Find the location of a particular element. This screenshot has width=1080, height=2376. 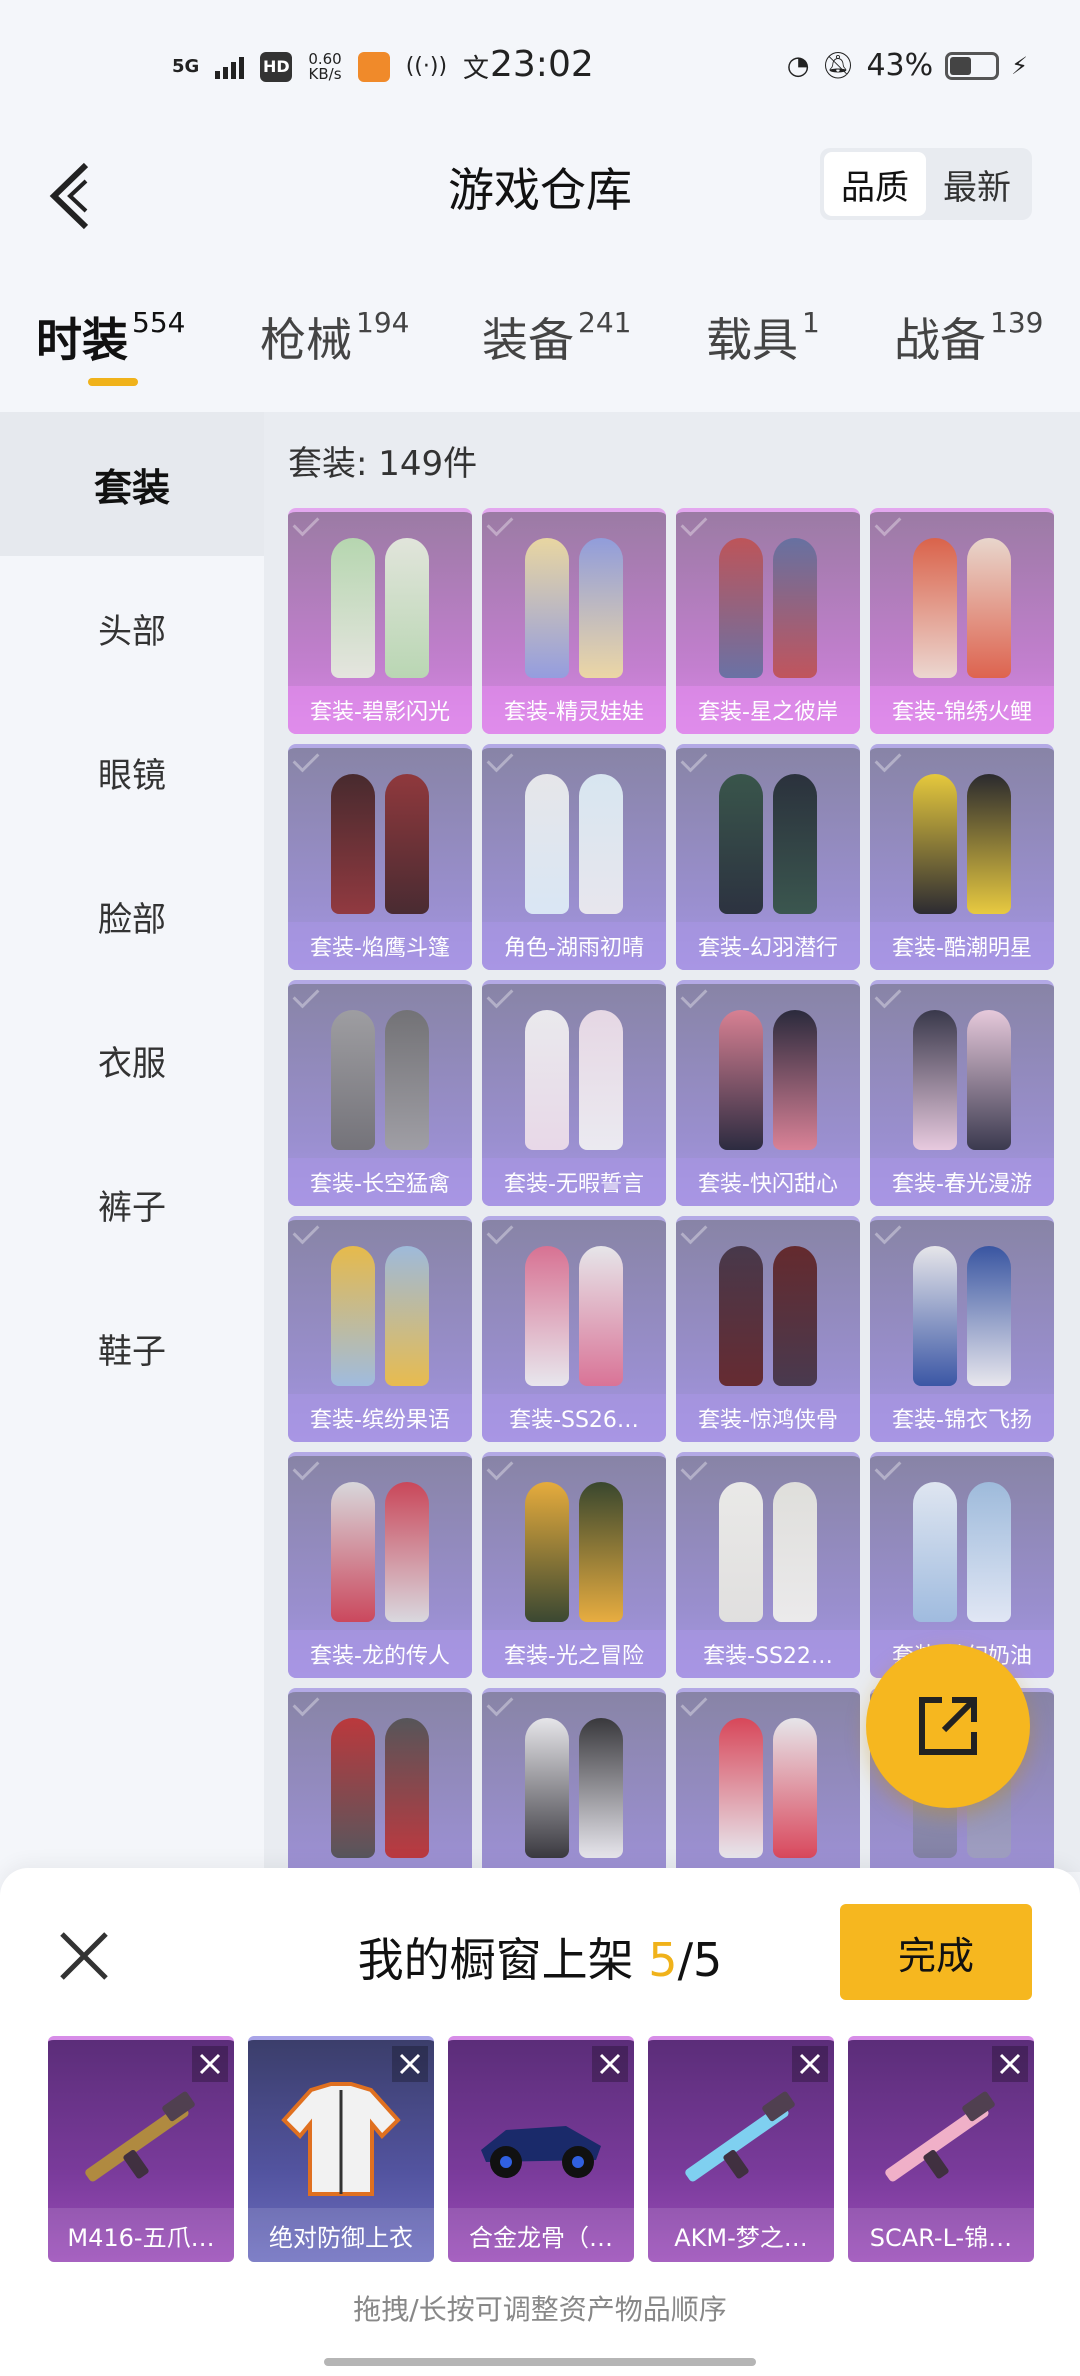

outfit-card: 套装-无暇誓言 is located at coordinates (574, 1093).